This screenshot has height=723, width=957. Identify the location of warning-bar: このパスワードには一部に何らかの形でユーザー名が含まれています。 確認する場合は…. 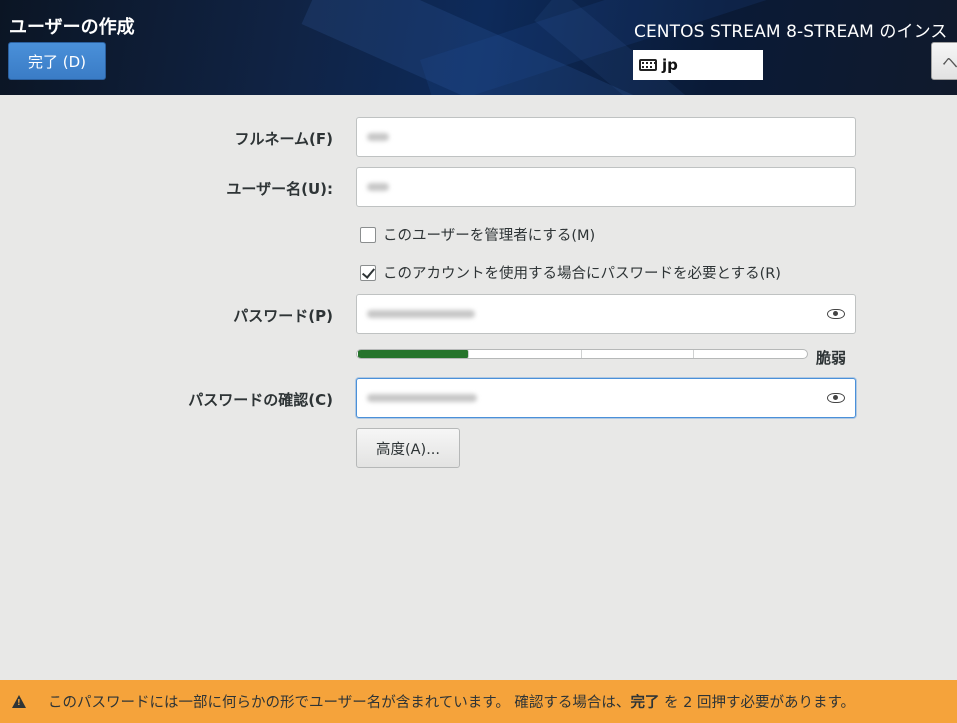
(478, 701).